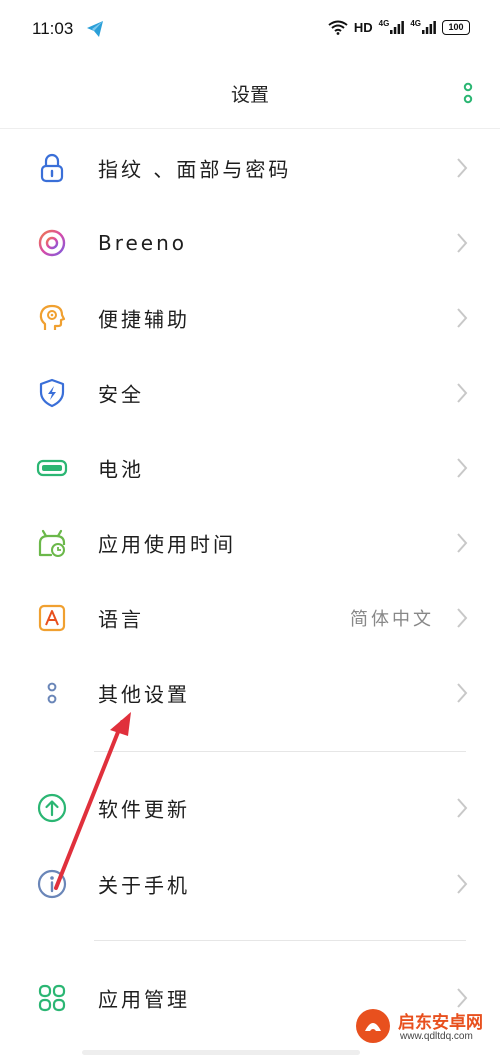 The image size is (500, 1057). What do you see at coordinates (144, 319) in the screenshot?
I see `settings-item-label: 便捷辅助` at bounding box center [144, 319].